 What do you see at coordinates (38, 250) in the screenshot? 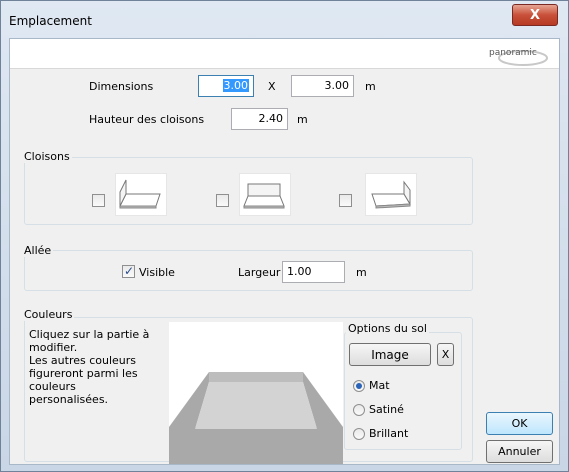
I see `allee-group-label: Allée` at bounding box center [38, 250].